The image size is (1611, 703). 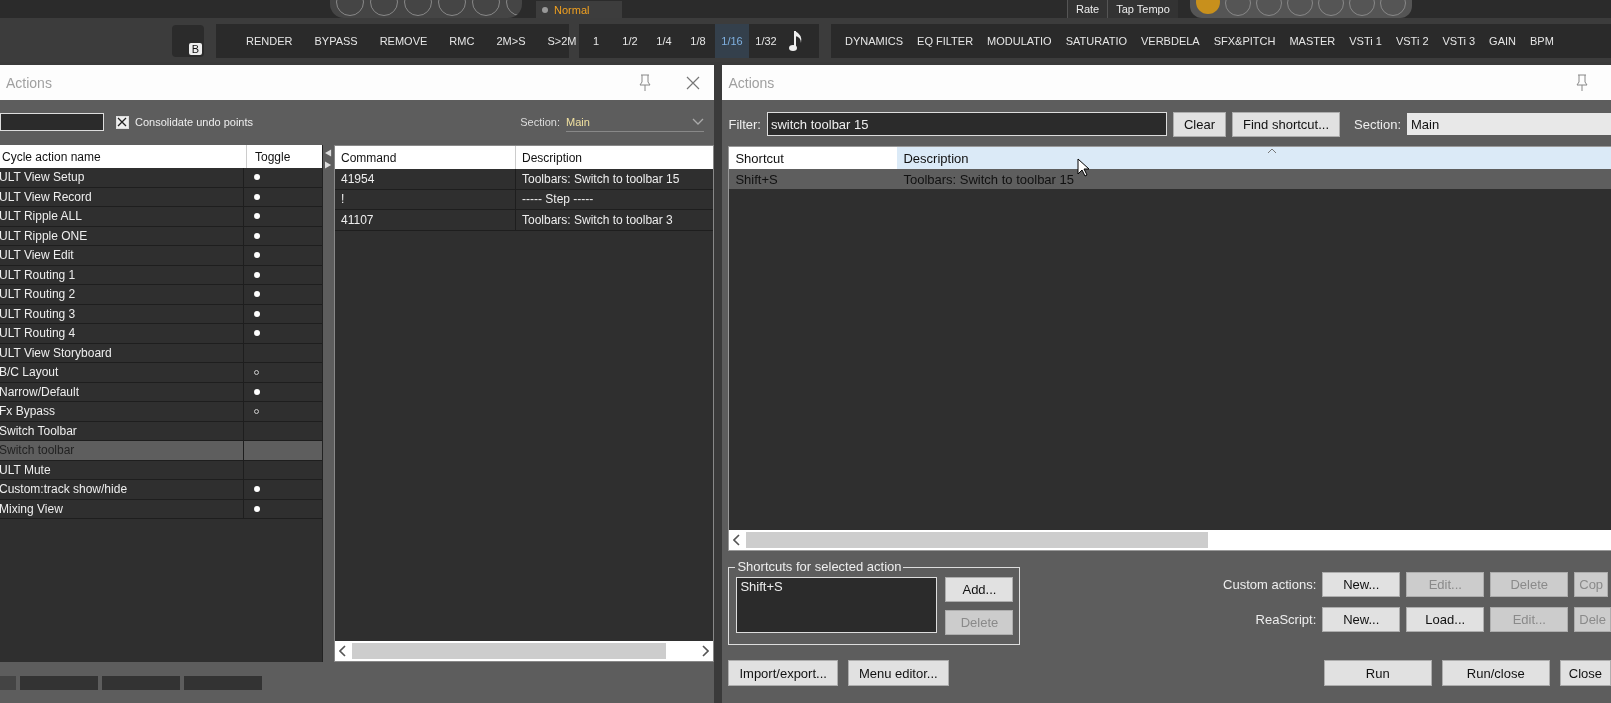 I want to click on toolbar-button: RMC, so click(x=462, y=41).